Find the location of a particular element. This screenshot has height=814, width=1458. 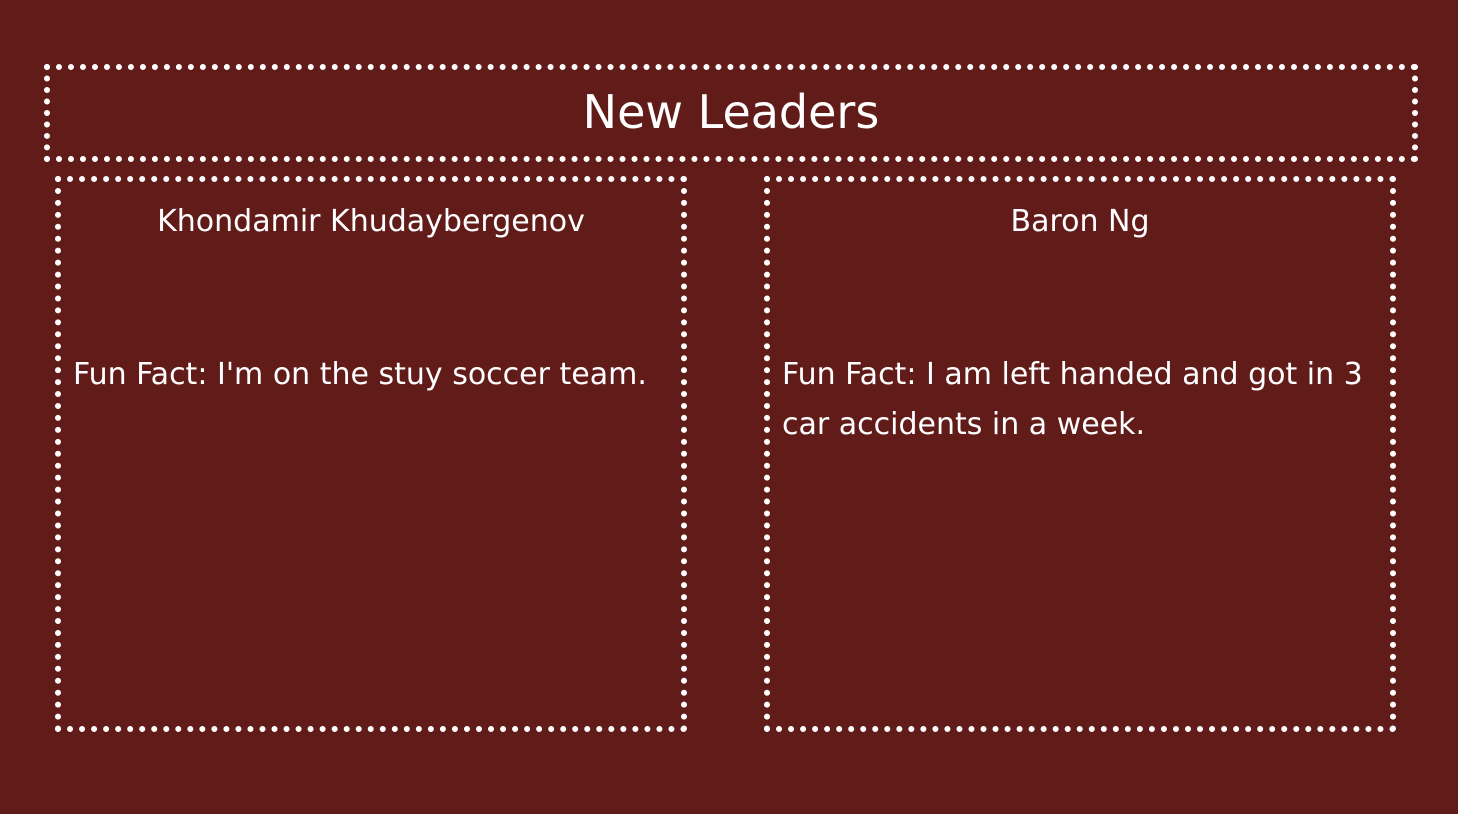

leader-name: Baron Ng is located at coordinates (1080, 221).